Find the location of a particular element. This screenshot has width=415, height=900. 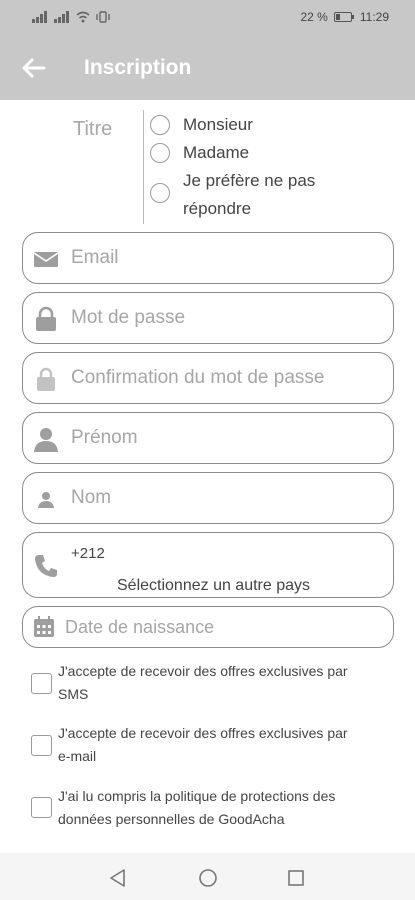

wifi-icon is located at coordinates (83, 17).